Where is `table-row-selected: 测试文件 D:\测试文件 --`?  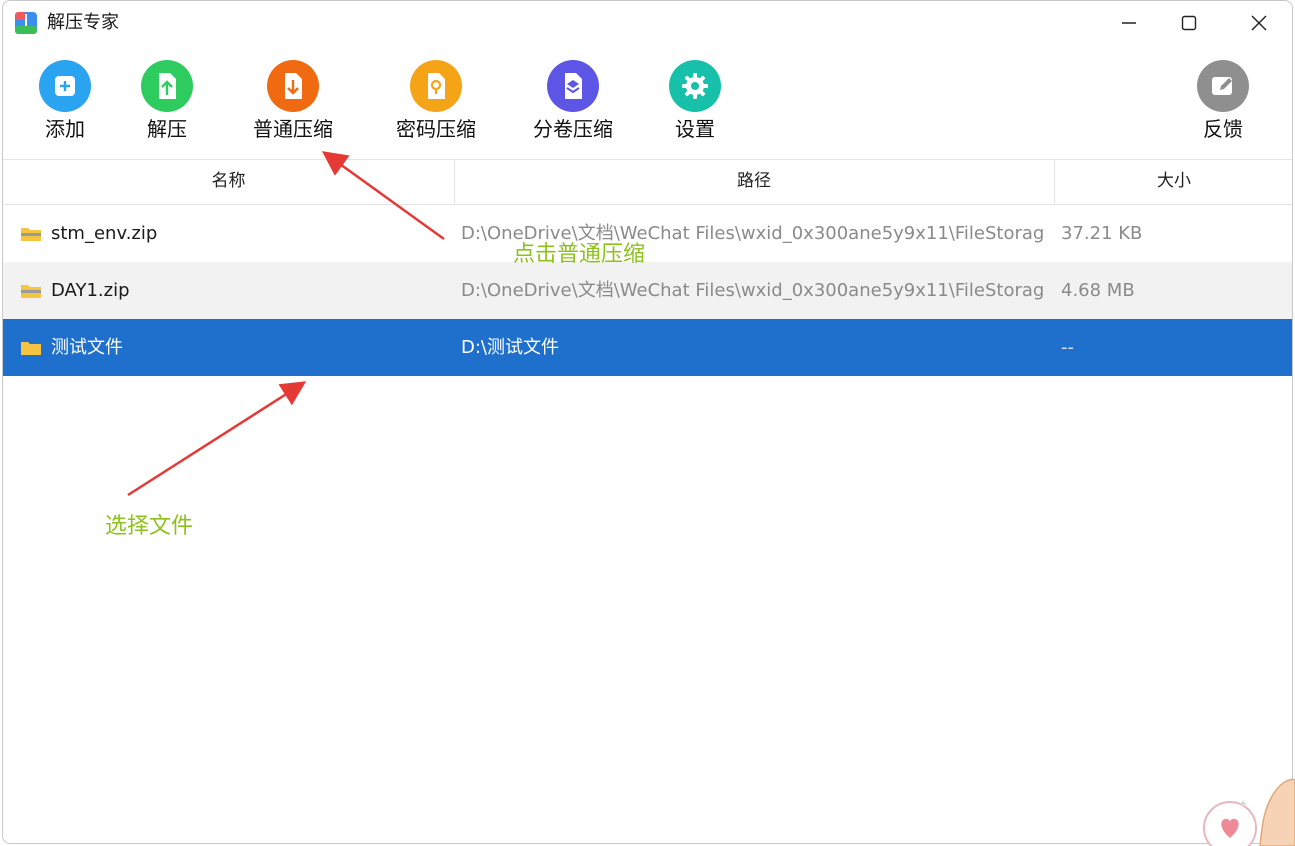
table-row-selected: 测试文件 D:\测试文件 -- is located at coordinates (647, 347).